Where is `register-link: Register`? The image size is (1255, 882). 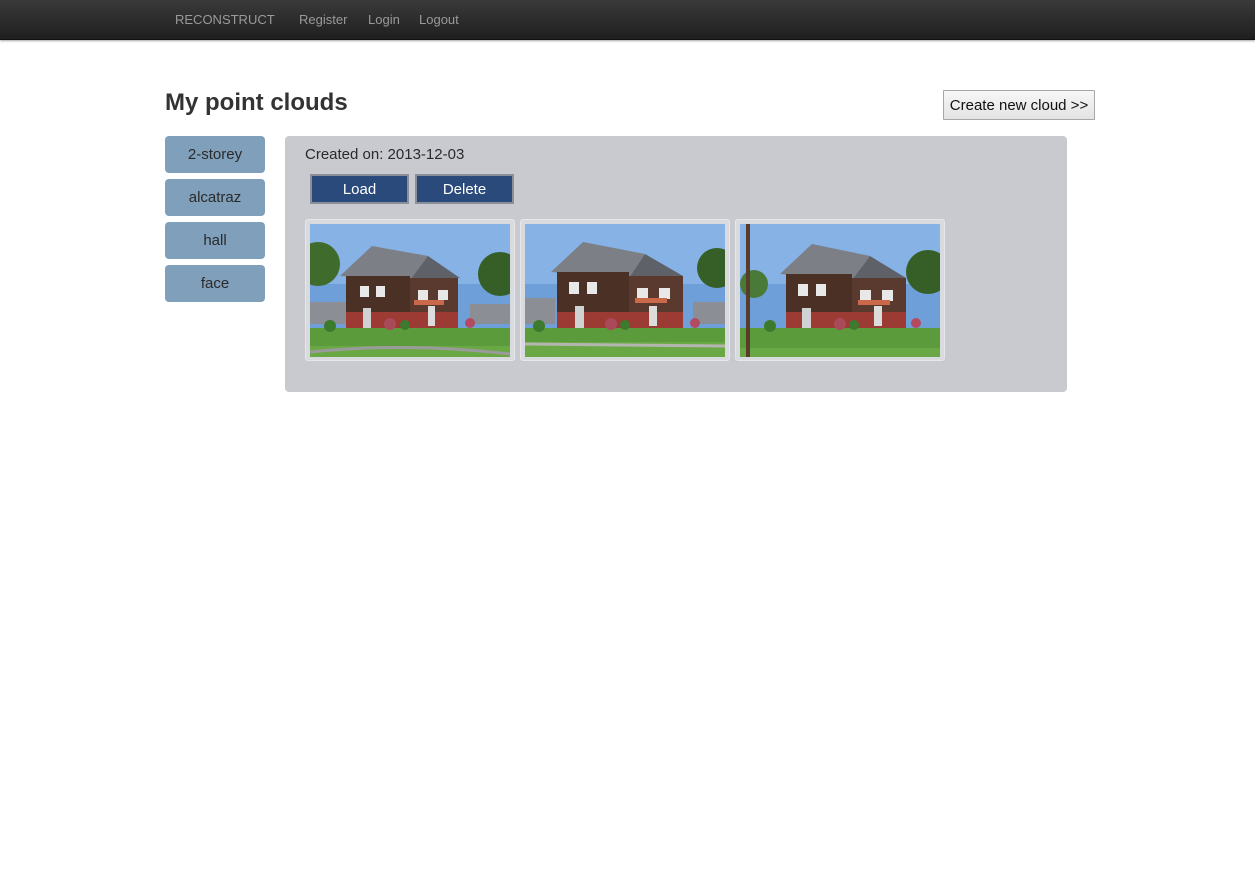
register-link: Register is located at coordinates (323, 19).